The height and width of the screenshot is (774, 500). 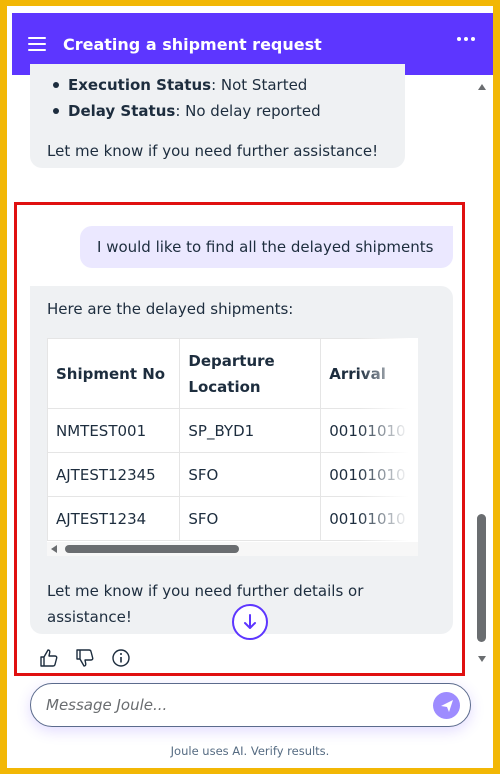 What do you see at coordinates (231, 705) in the screenshot?
I see `message-input` at bounding box center [231, 705].